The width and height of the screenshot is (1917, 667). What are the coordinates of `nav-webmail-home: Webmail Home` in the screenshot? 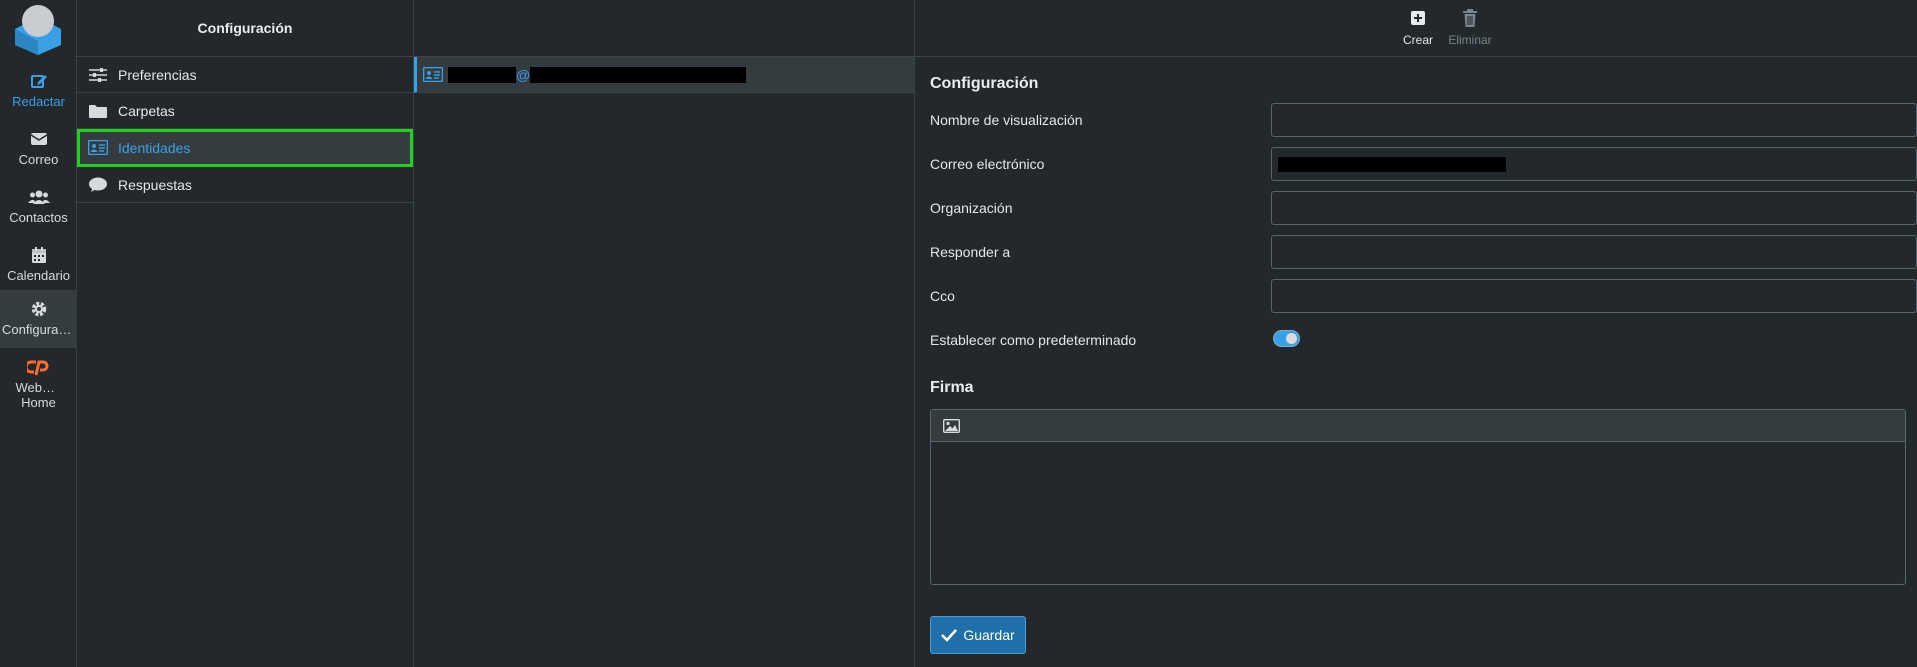 It's located at (38, 380).